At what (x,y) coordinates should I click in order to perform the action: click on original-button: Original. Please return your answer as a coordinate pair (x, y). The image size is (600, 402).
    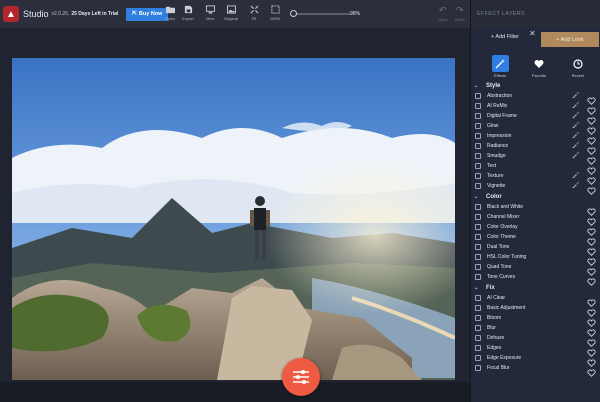
    Looking at the image, I should click on (231, 13).